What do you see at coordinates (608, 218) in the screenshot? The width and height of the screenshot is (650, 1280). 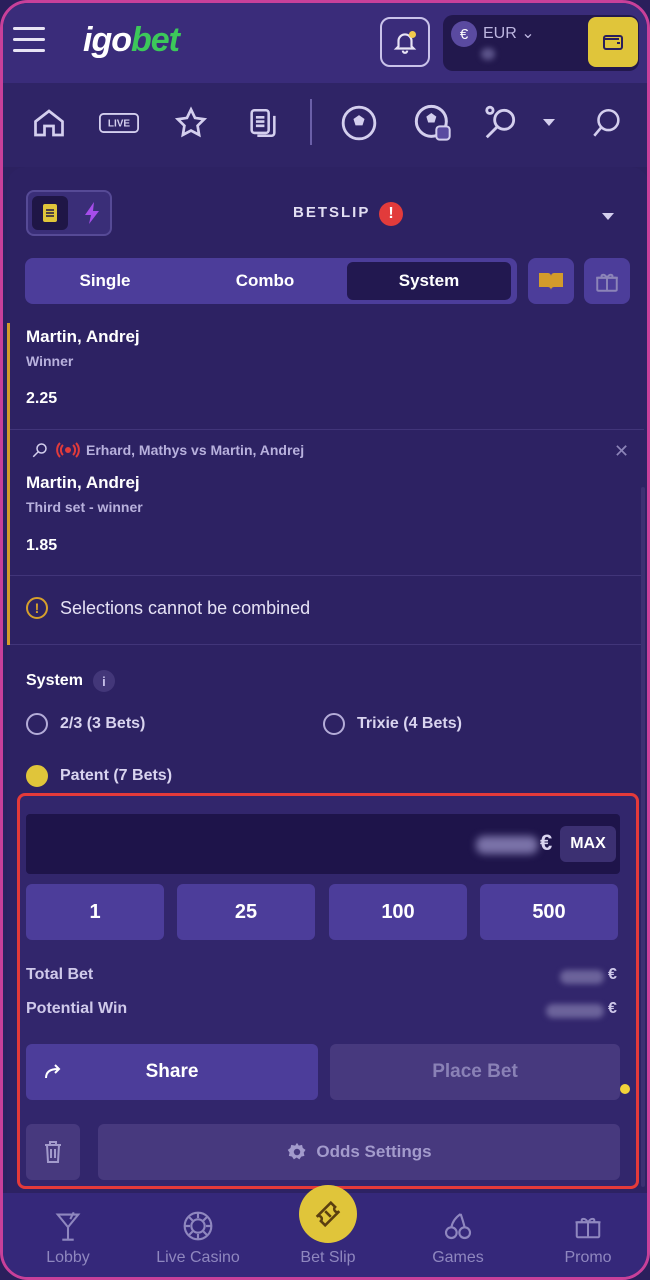 I see `collapse-chevron-icon` at bounding box center [608, 218].